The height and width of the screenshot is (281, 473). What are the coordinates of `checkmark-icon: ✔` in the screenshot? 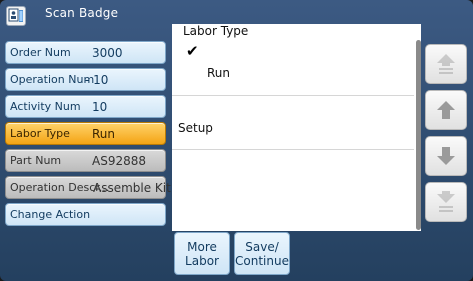 It's located at (192, 51).